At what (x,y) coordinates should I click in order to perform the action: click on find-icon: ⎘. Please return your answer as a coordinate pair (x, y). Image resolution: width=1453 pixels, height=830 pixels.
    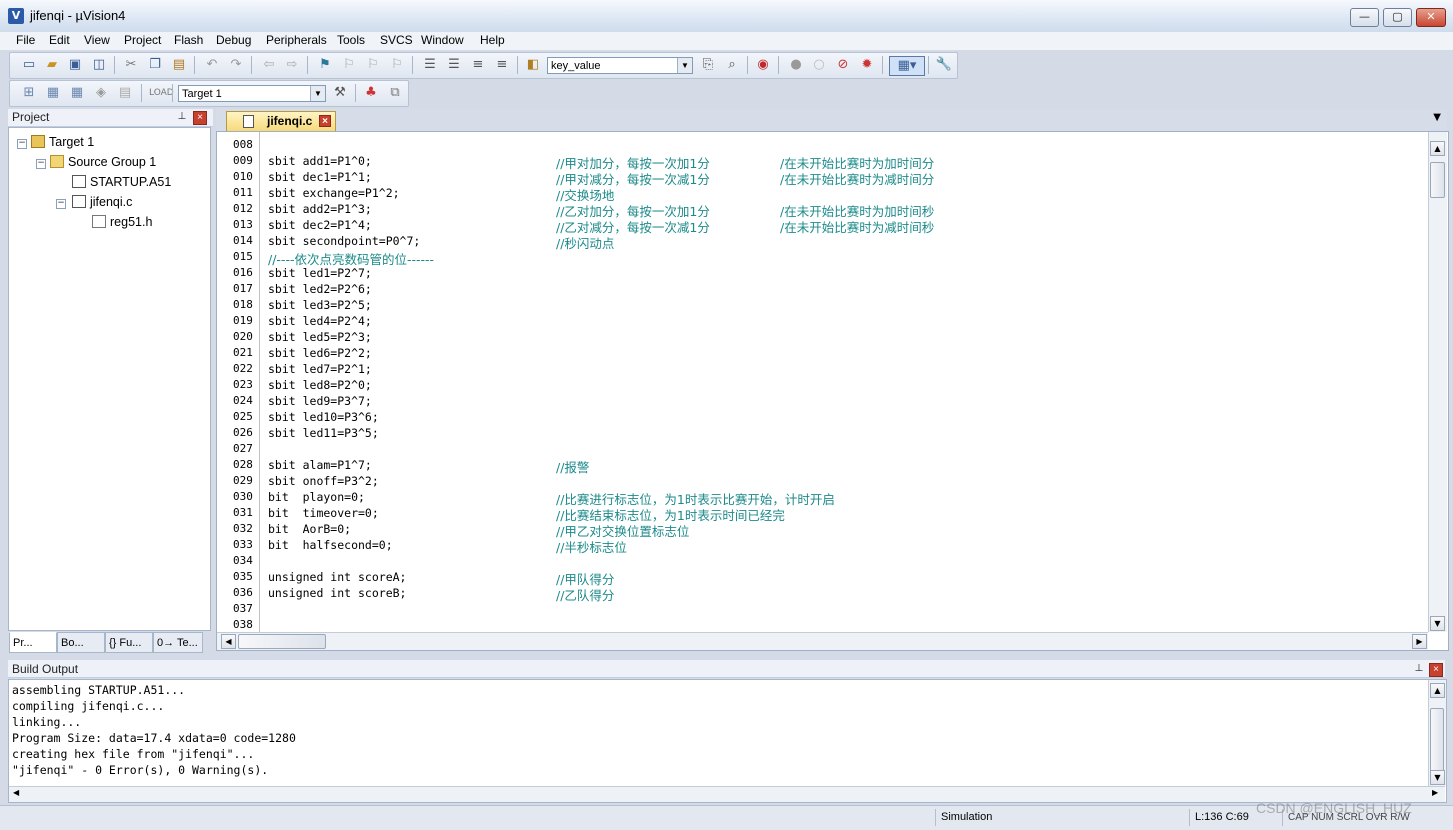
    Looking at the image, I should click on (708, 65).